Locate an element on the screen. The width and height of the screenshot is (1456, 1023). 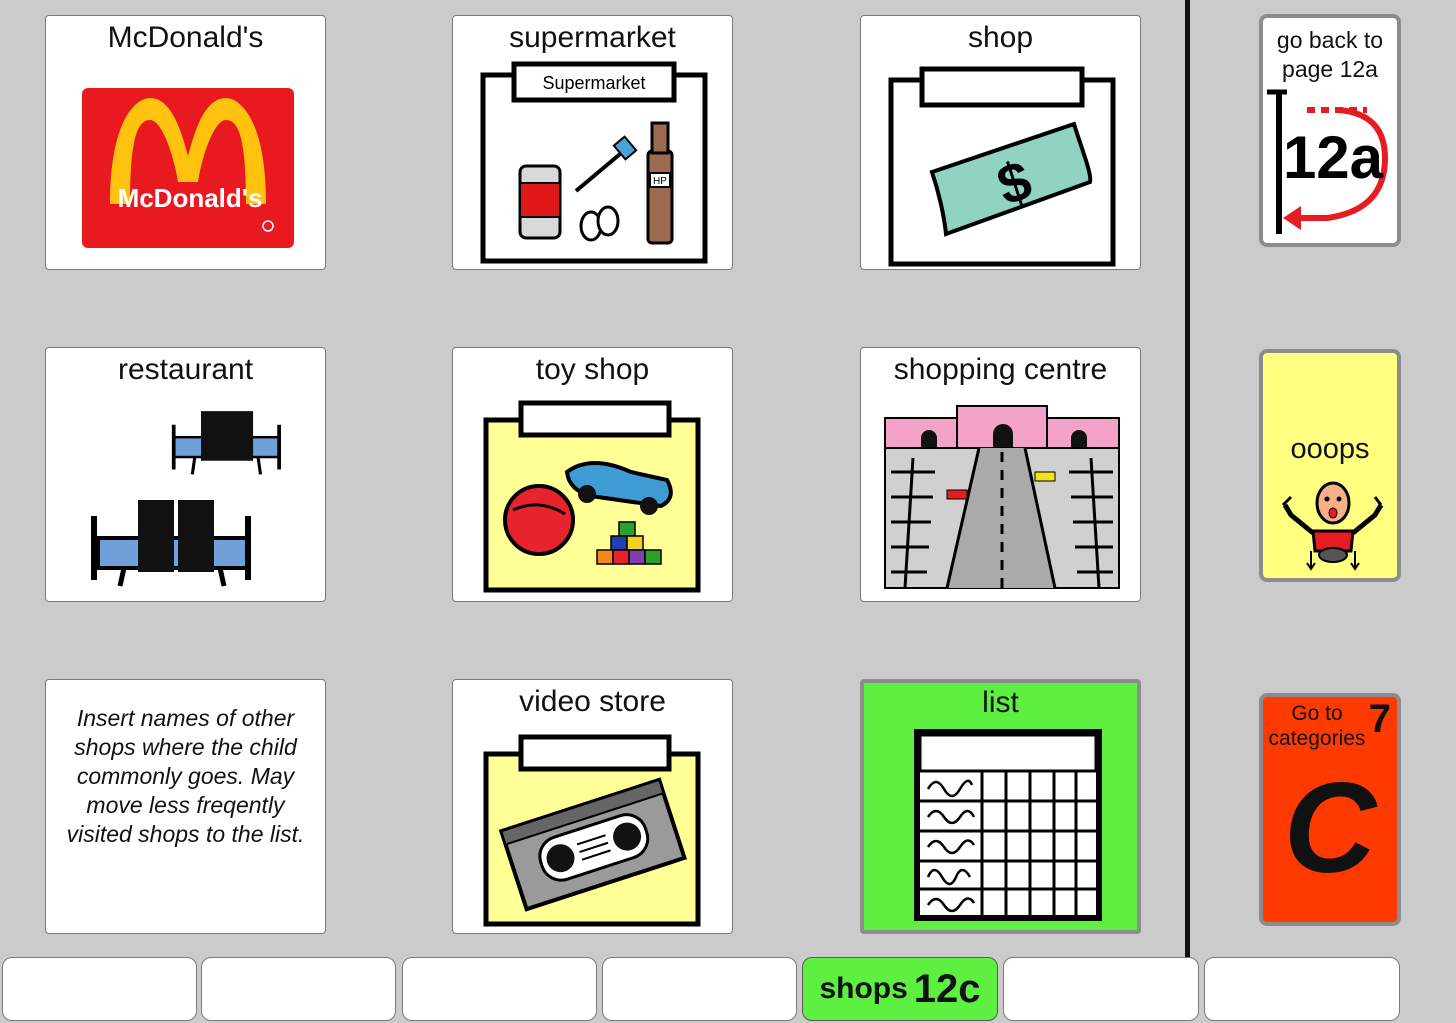
categories-letter: C is located at coordinates (1330, 828).